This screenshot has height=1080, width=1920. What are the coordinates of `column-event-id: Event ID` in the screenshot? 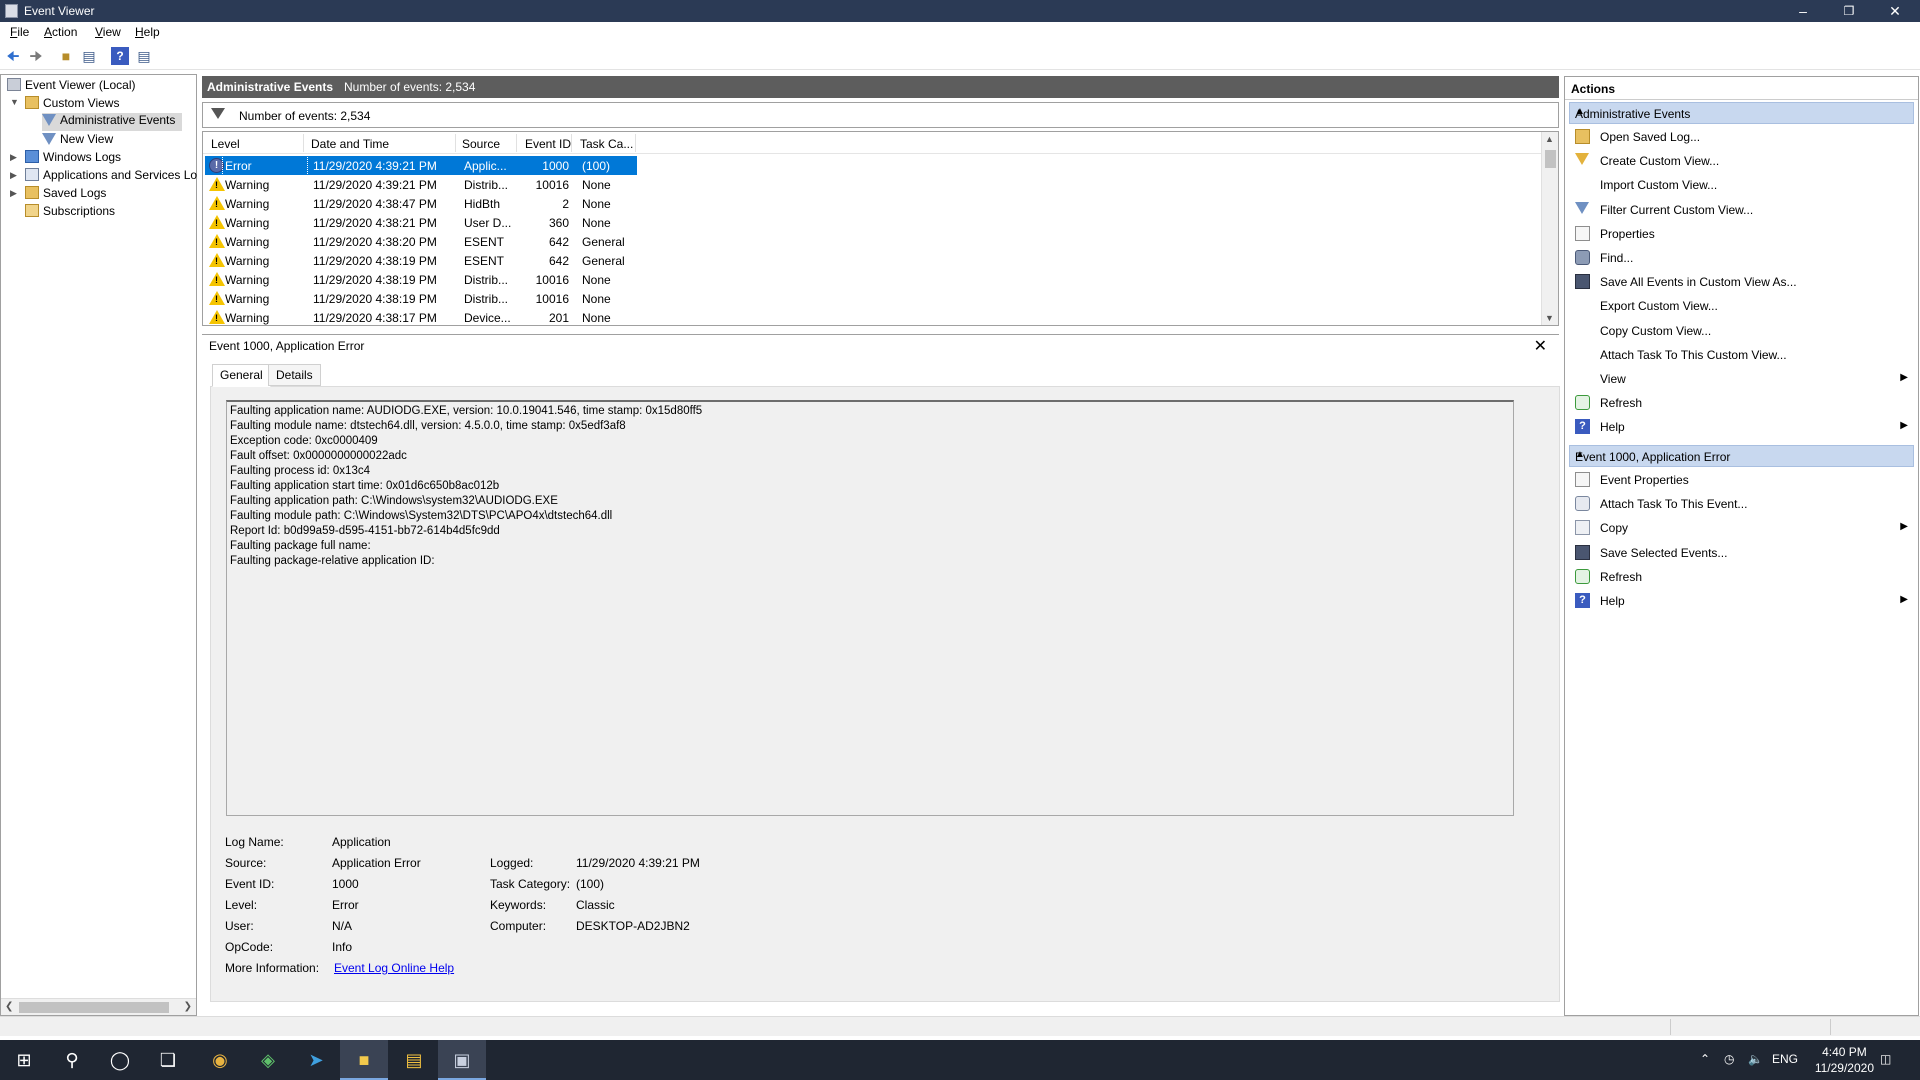 It's located at (548, 144).